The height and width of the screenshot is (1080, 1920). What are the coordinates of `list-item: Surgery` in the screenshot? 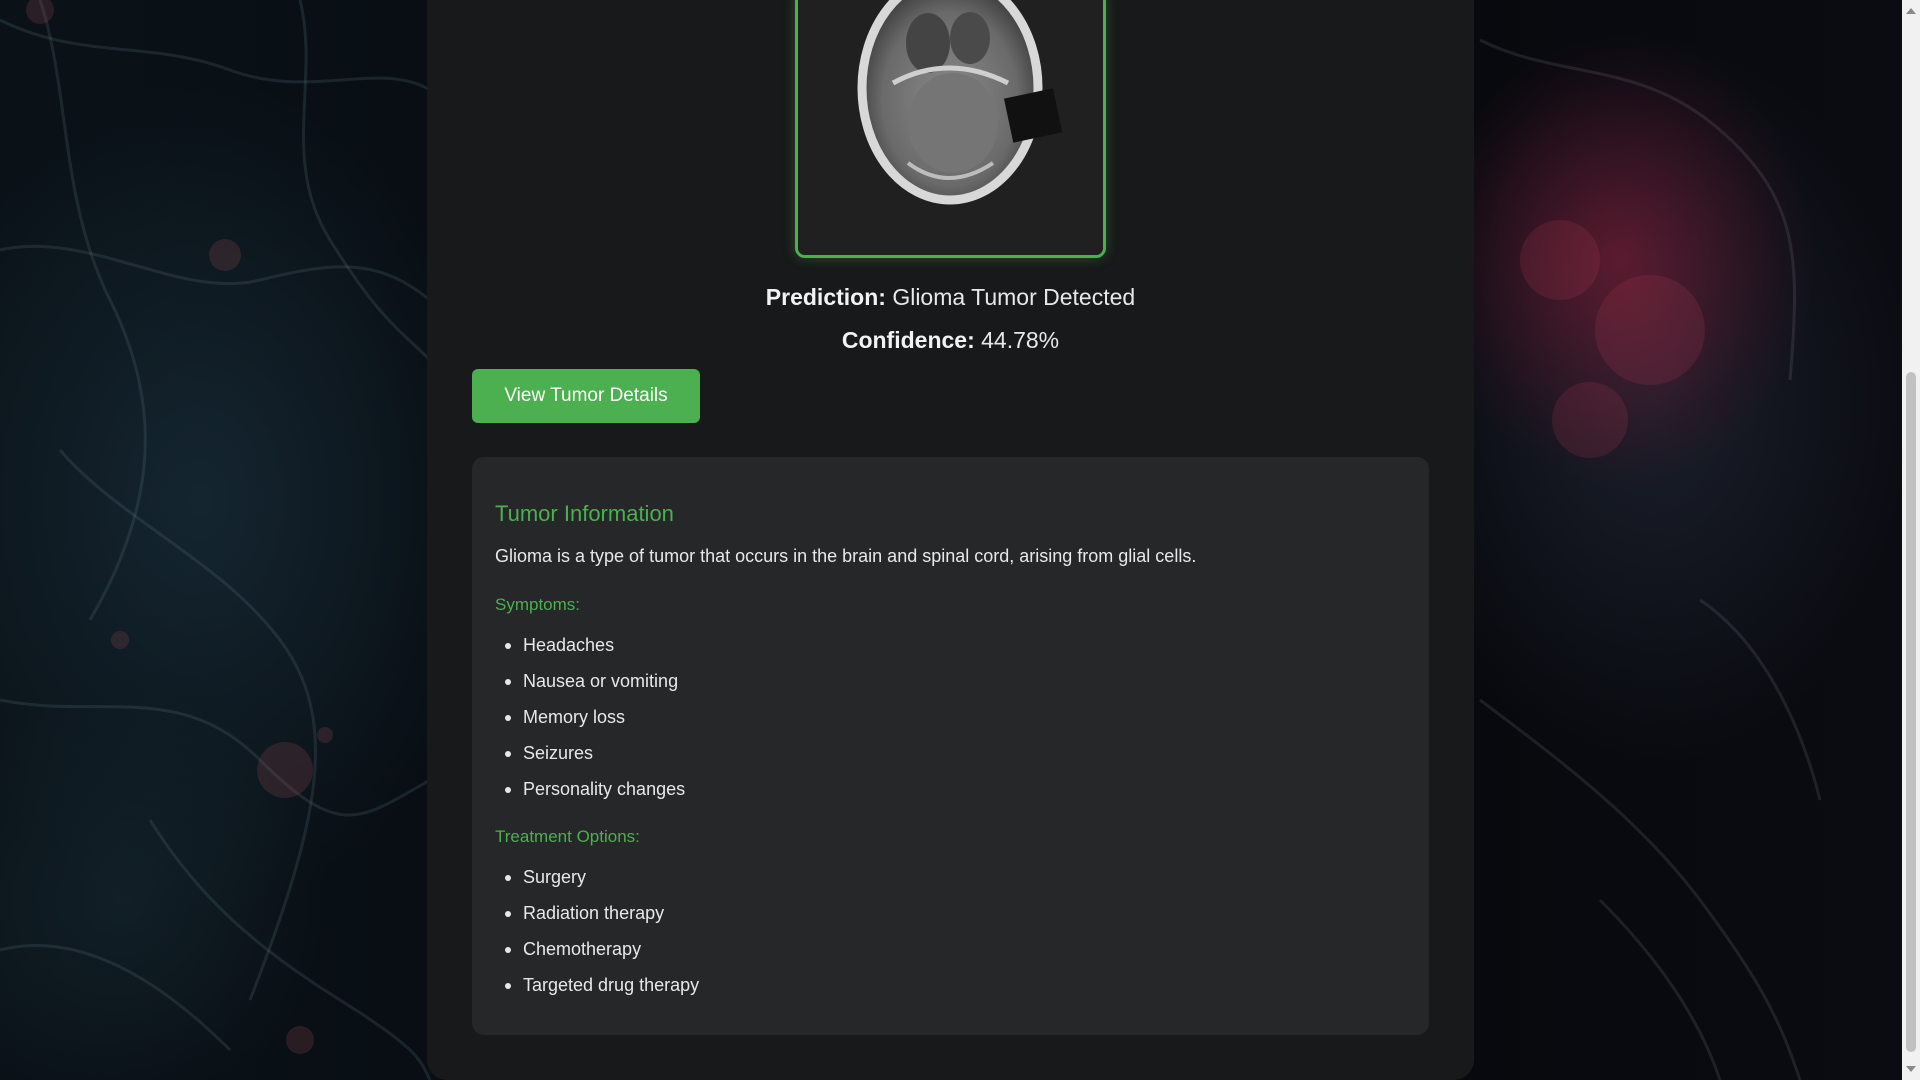 It's located at (597, 877).